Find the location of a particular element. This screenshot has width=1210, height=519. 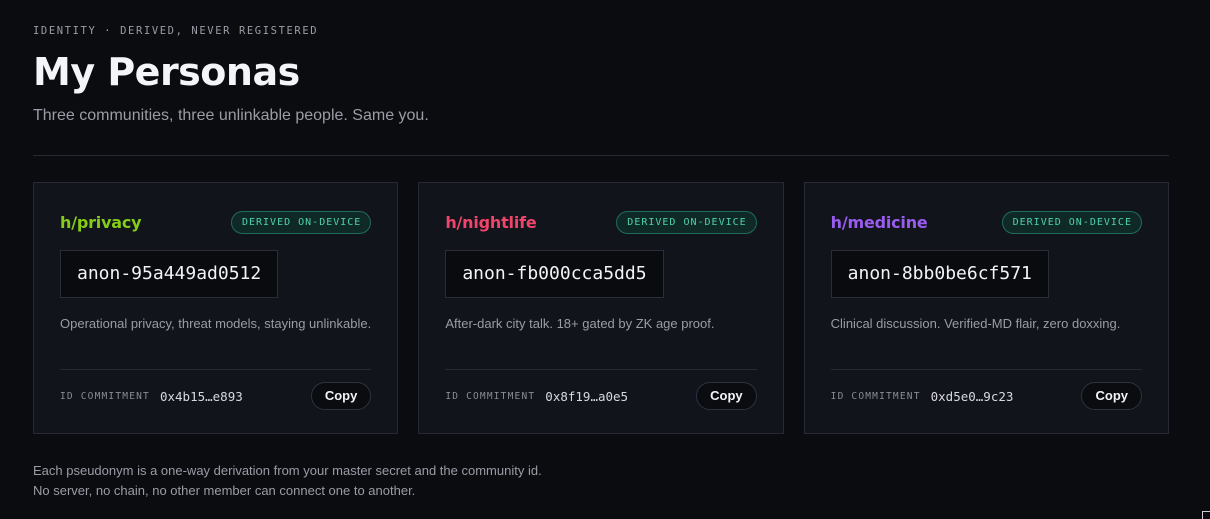

card-footer: ID COMMITMENT 0x4b15…e893 Copy is located at coordinates (216, 389).